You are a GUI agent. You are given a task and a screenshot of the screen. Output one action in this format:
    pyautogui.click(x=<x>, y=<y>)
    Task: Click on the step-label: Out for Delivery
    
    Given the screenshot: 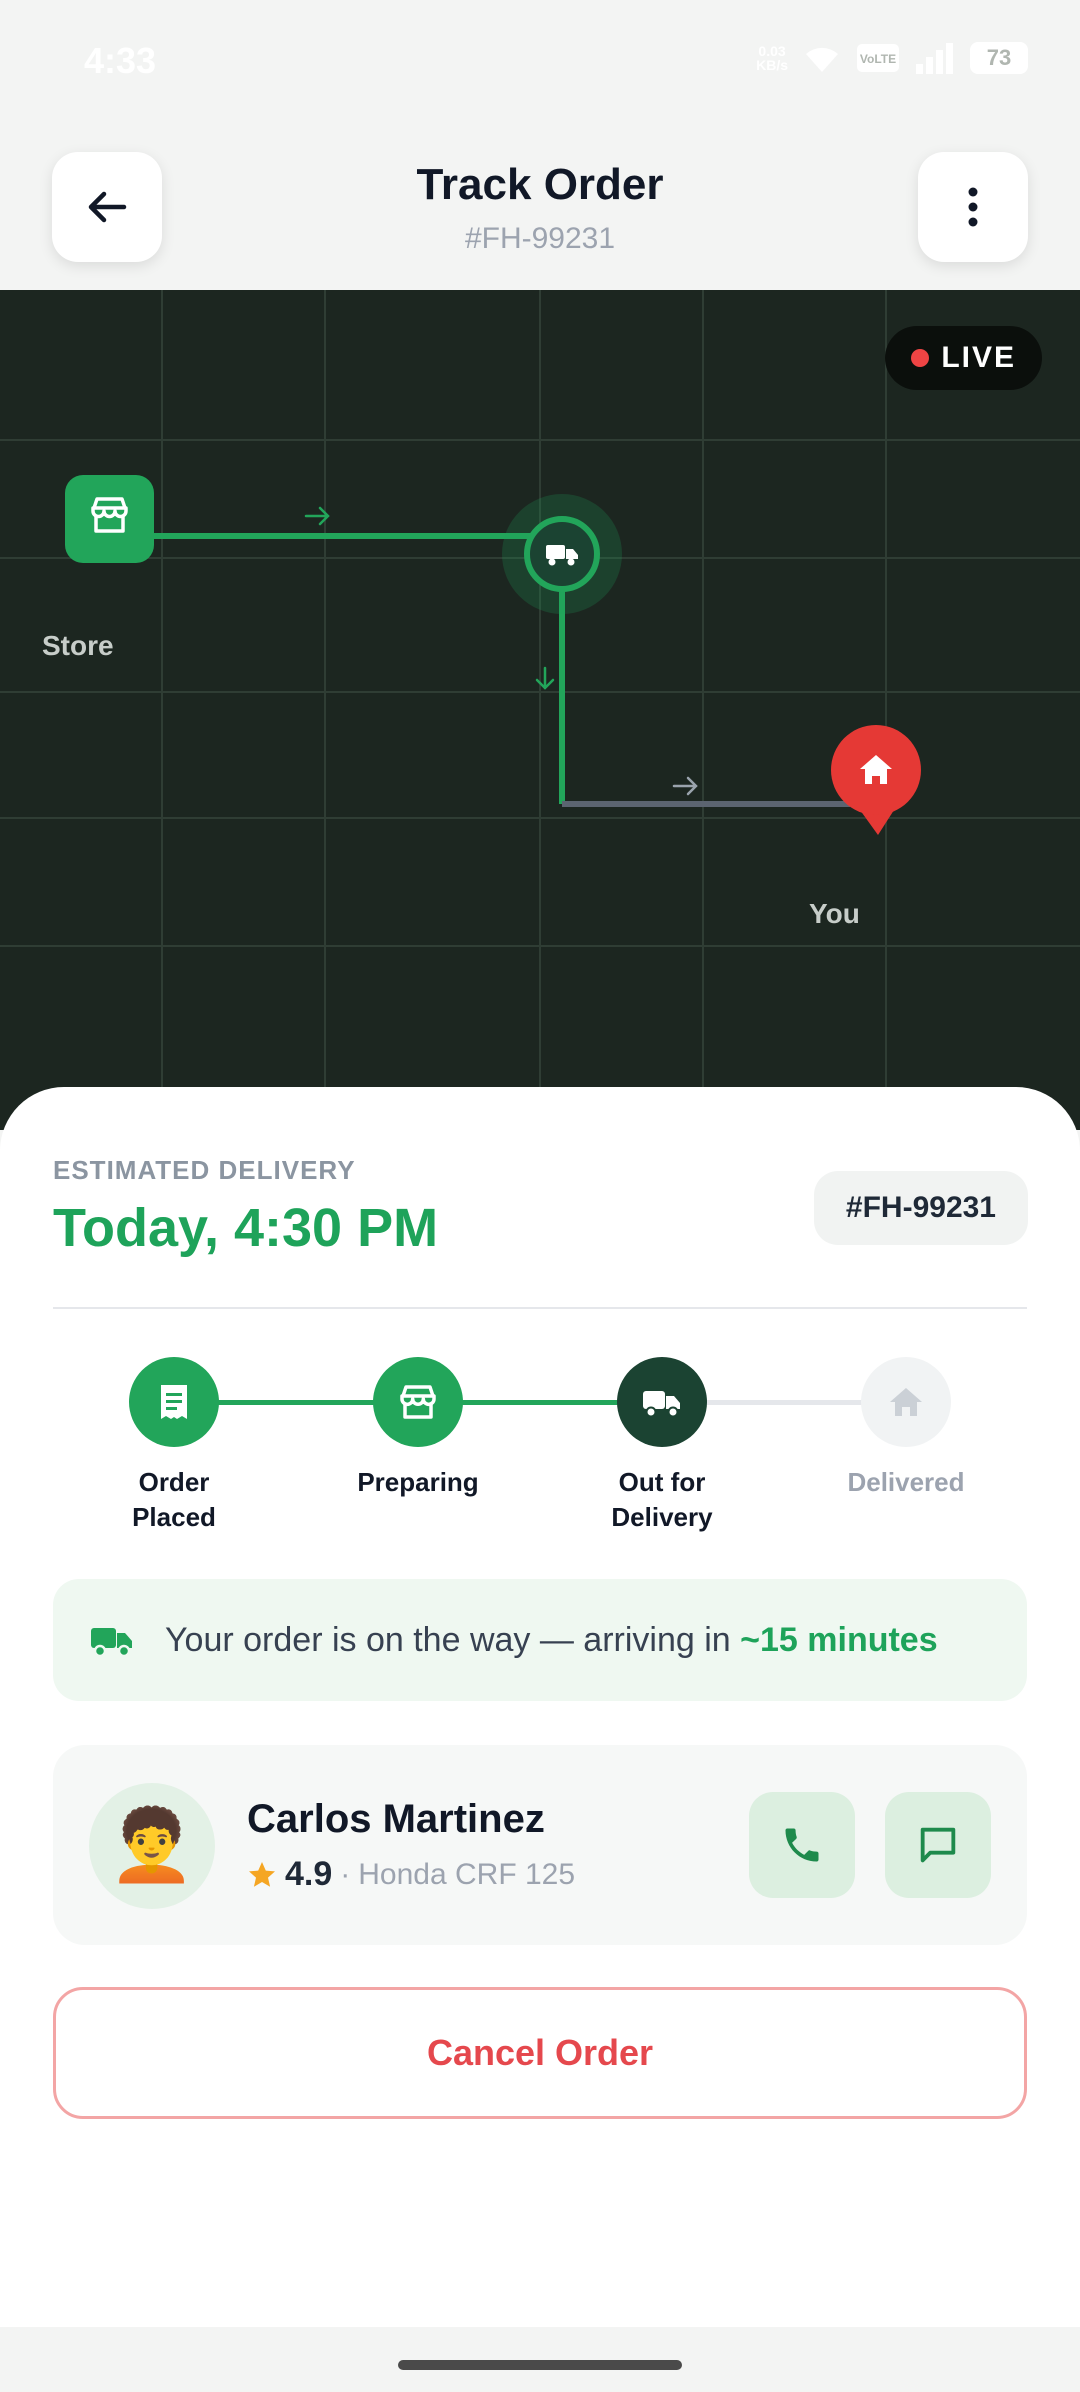 What is the action you would take?
    pyautogui.click(x=662, y=1499)
    